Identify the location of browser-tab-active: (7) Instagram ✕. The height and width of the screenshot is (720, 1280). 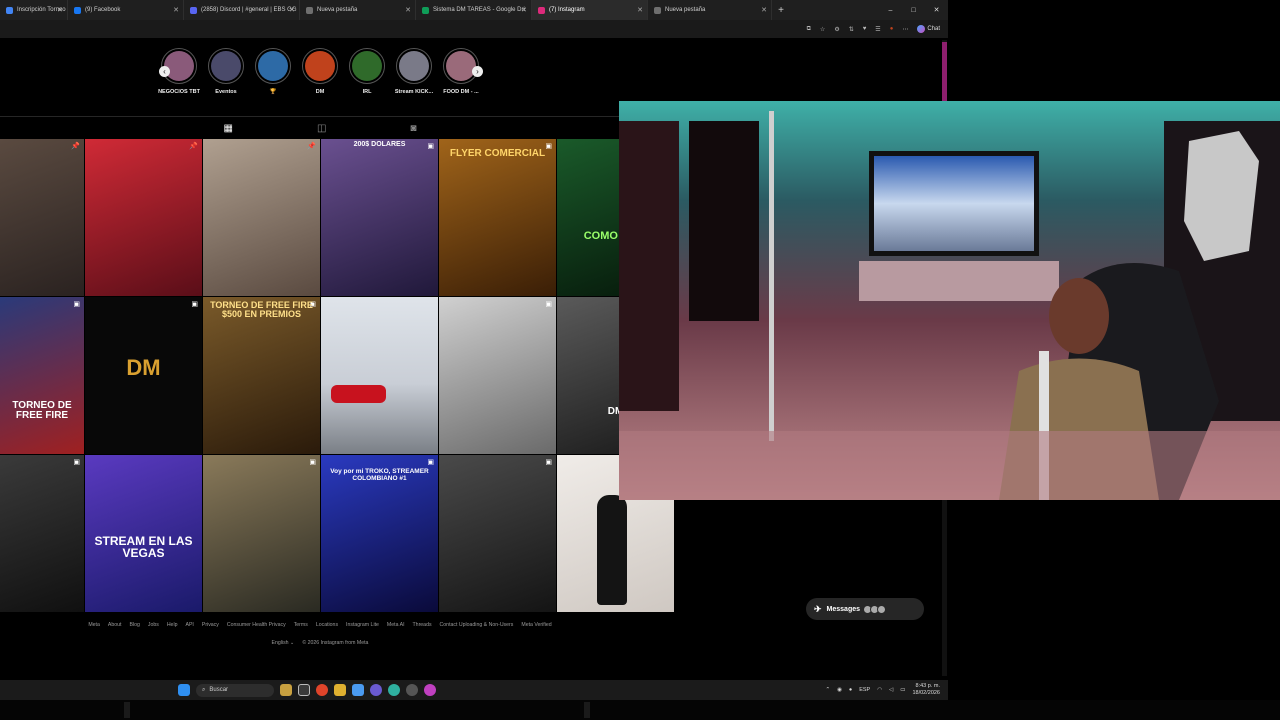
(590, 10).